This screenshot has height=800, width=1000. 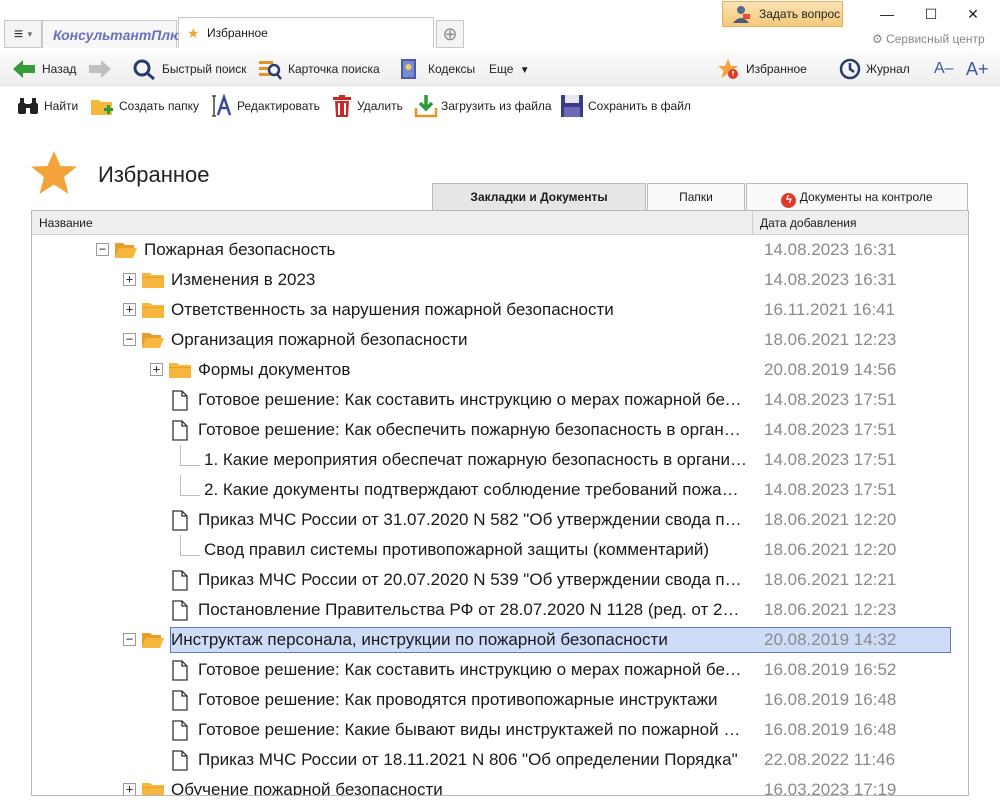 I want to click on column-divider, so click(x=752, y=223).